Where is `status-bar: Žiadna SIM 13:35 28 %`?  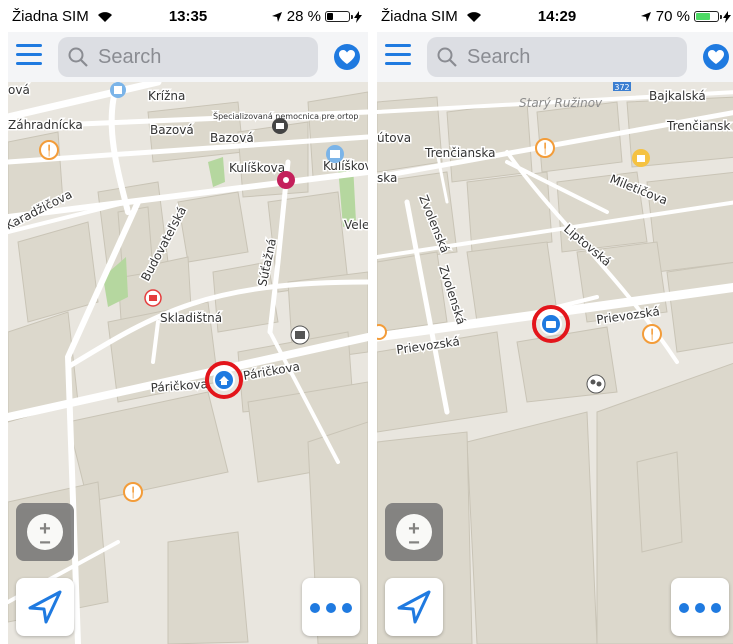 status-bar: Žiadna SIM 13:35 28 % is located at coordinates (188, 16).